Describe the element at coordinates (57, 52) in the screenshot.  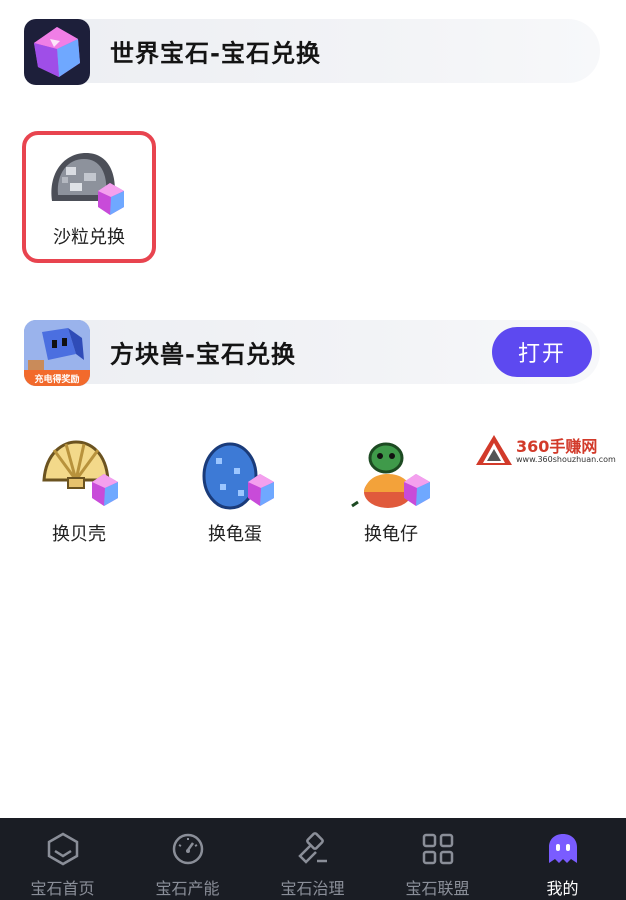
I see `world-gem-app-icon` at that location.